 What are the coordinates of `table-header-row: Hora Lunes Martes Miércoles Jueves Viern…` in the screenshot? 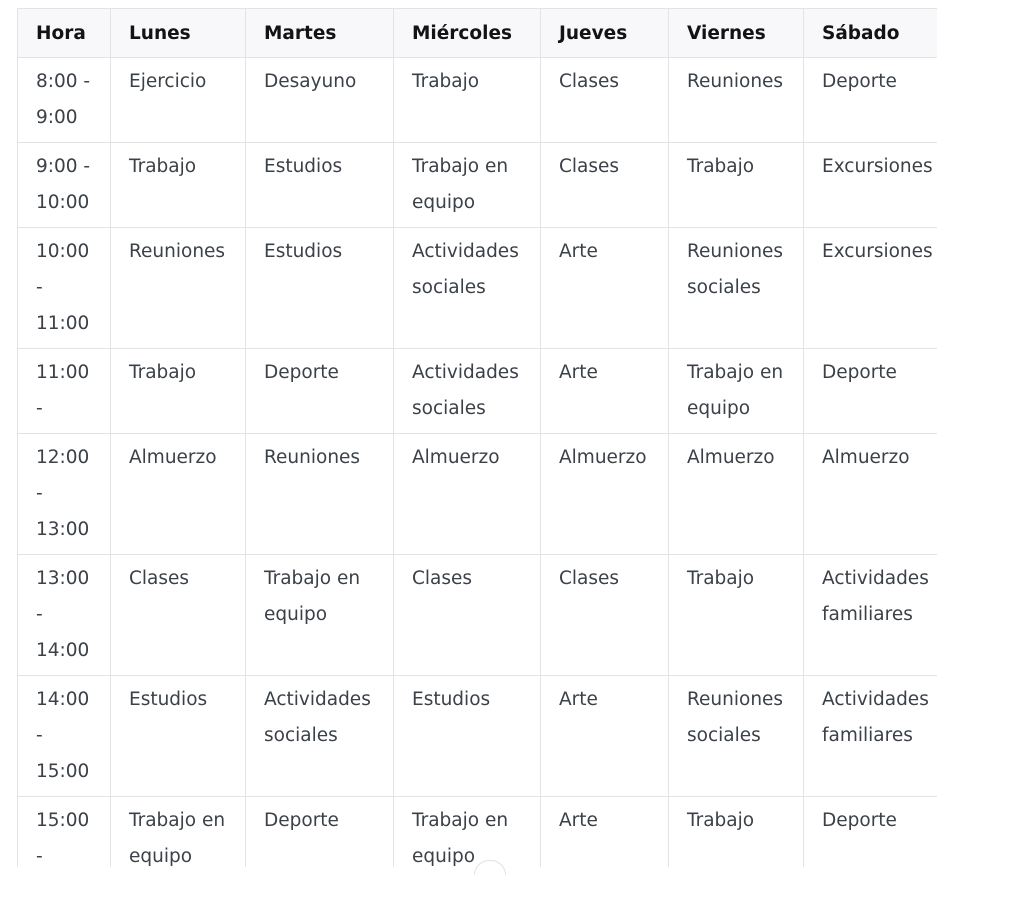 It's located at (477, 33).